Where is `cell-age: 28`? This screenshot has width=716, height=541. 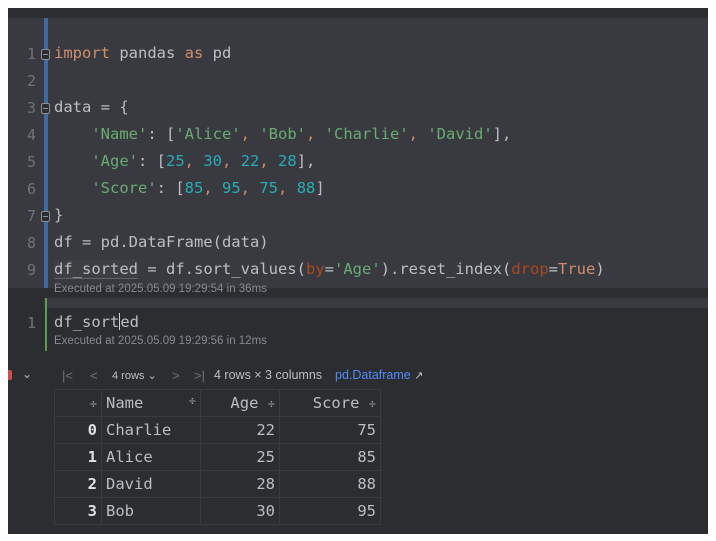 cell-age: 28 is located at coordinates (240, 484).